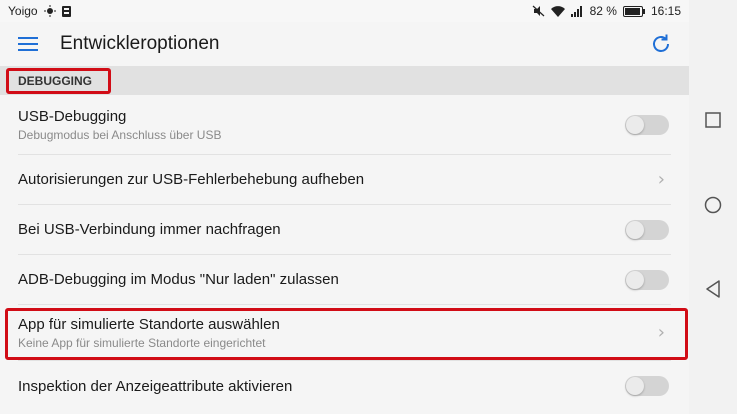 The width and height of the screenshot is (737, 414). Describe the element at coordinates (647, 124) in the screenshot. I see `usb-debugging-toggle` at that location.